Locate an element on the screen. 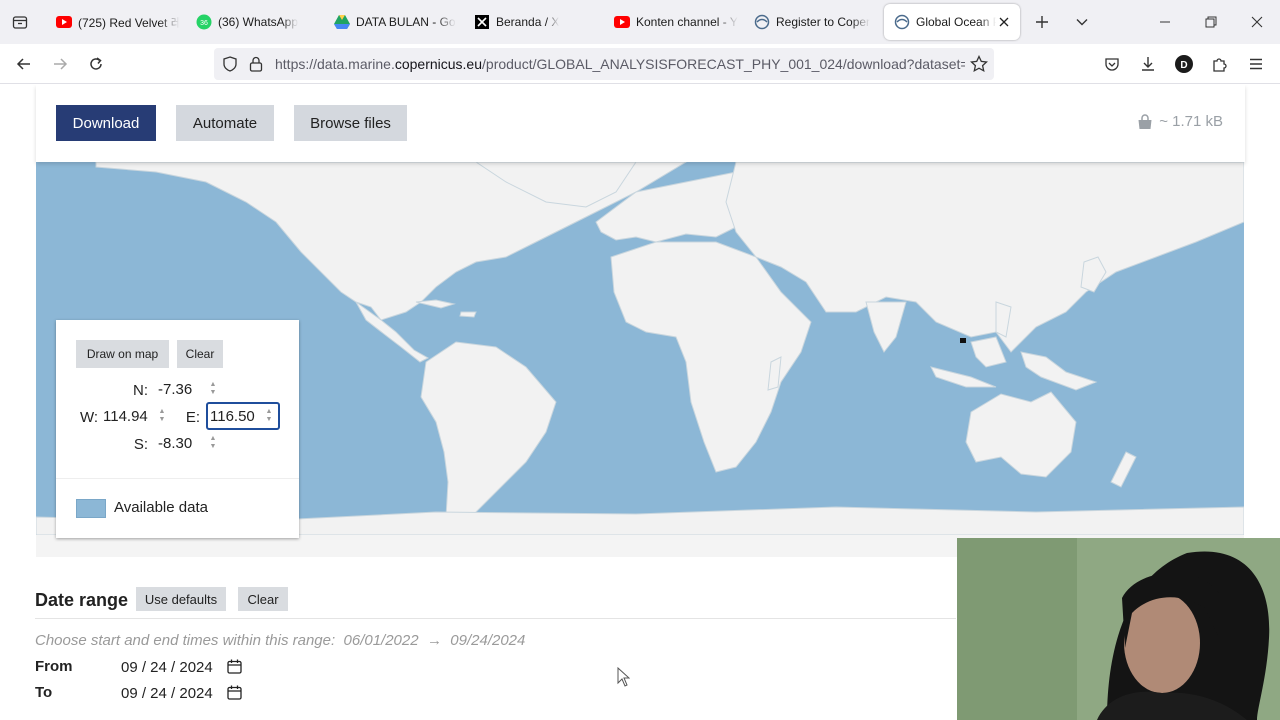  tab-title: Global Ocean P is located at coordinates (956, 22).